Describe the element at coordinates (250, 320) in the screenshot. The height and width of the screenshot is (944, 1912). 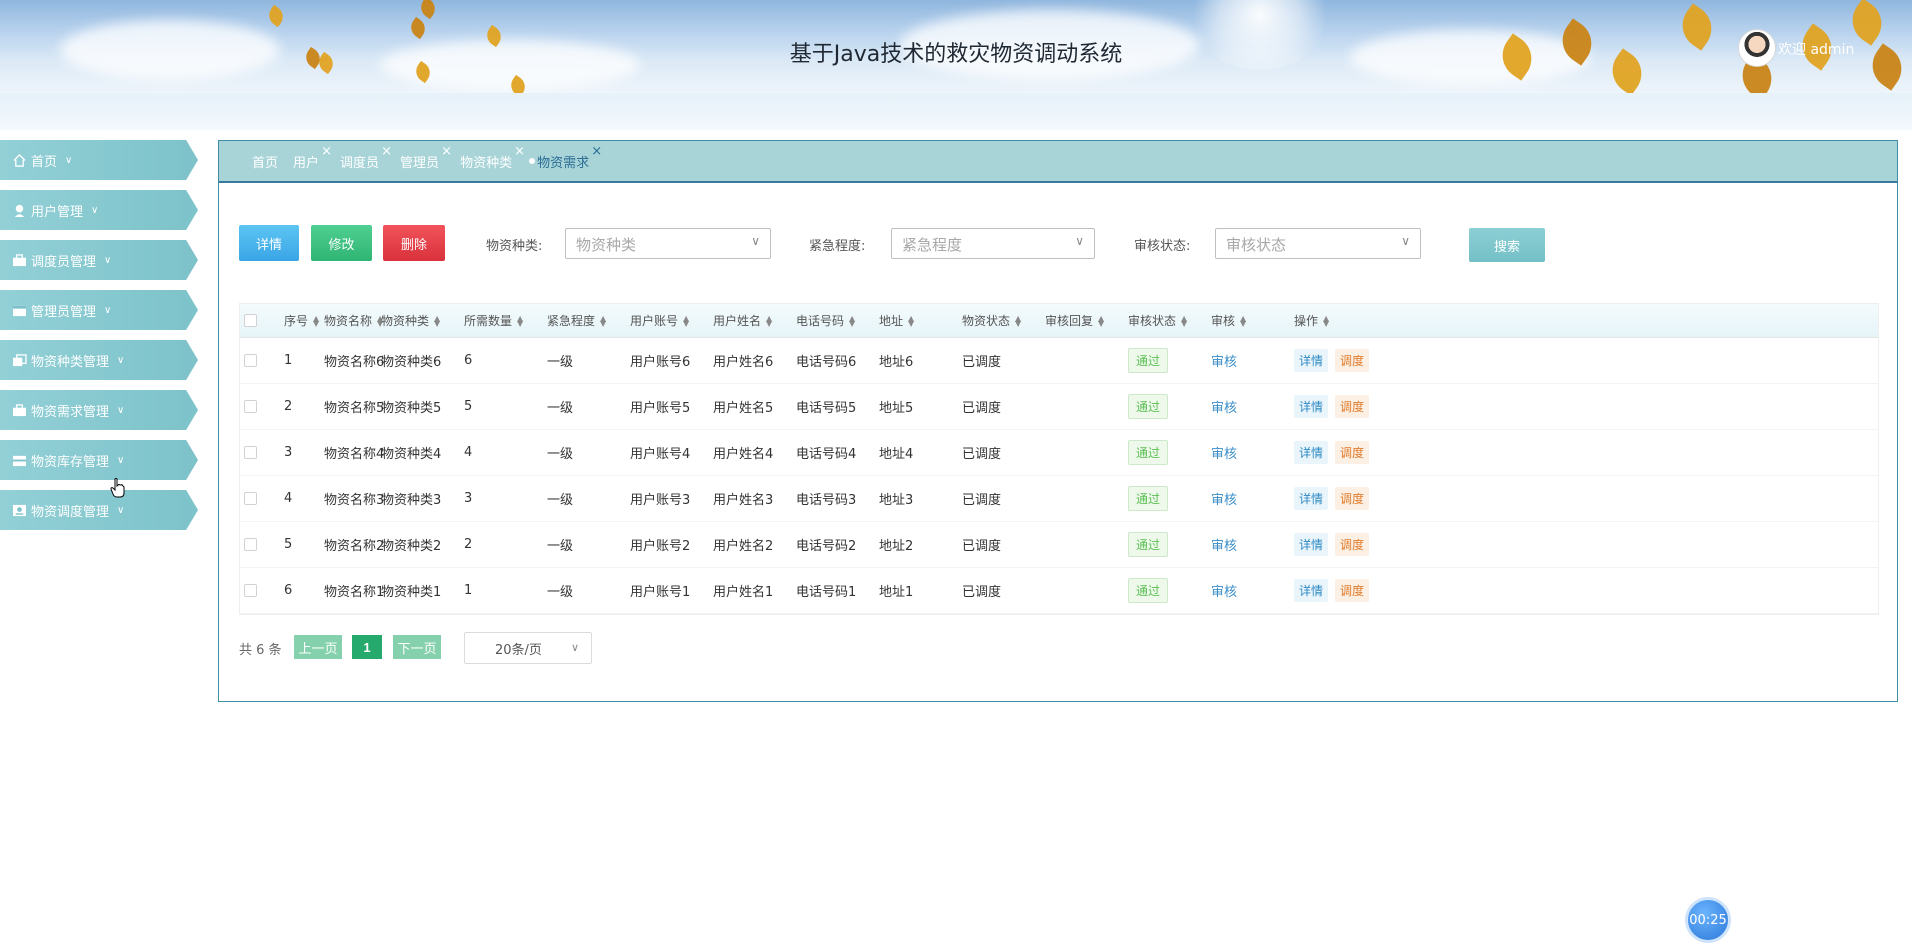
I see `select-all-checkbox` at that location.